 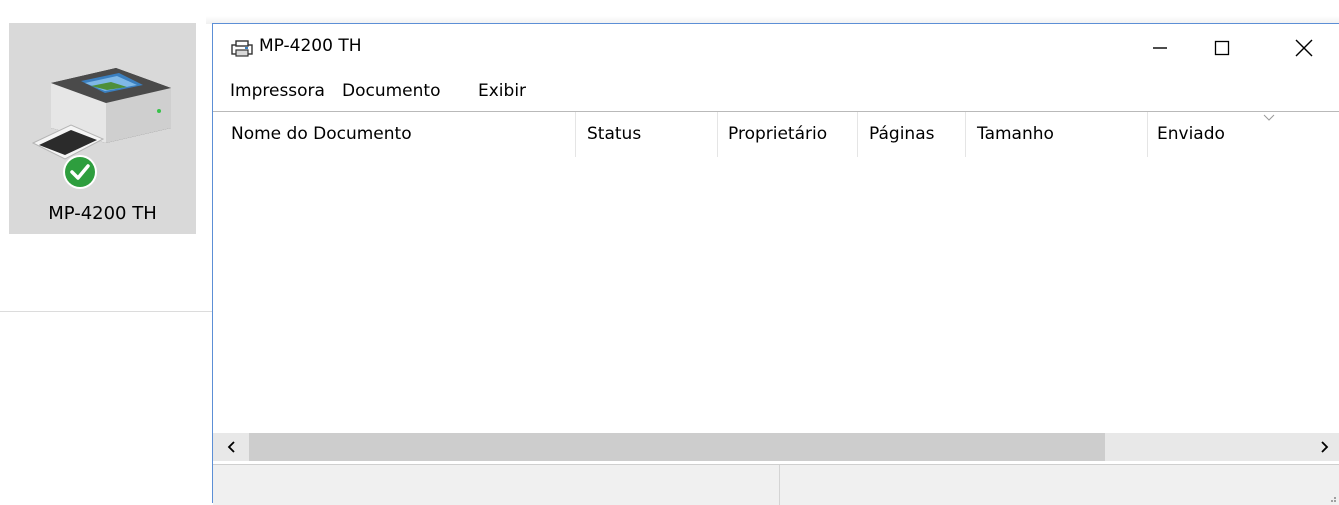 What do you see at coordinates (310, 46) in the screenshot?
I see `window-title: MP-4200 TH` at bounding box center [310, 46].